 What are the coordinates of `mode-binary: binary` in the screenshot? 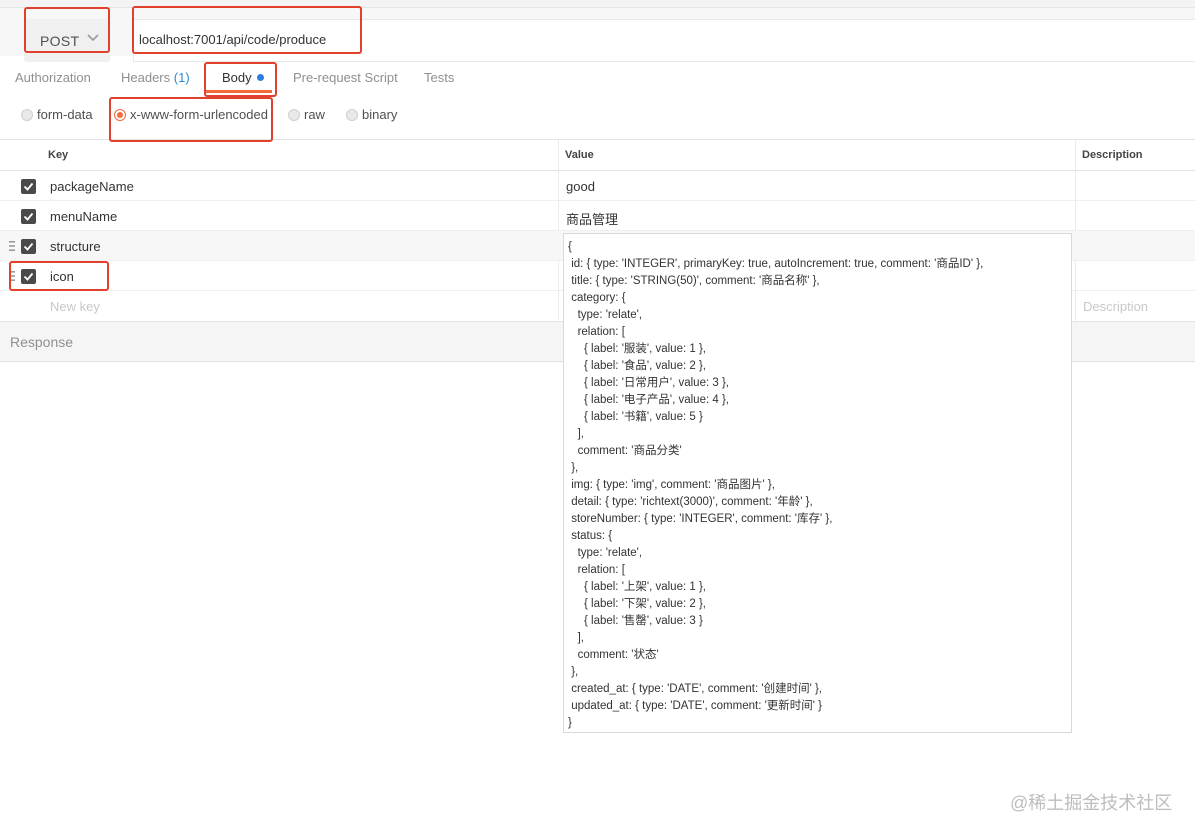 It's located at (372, 114).